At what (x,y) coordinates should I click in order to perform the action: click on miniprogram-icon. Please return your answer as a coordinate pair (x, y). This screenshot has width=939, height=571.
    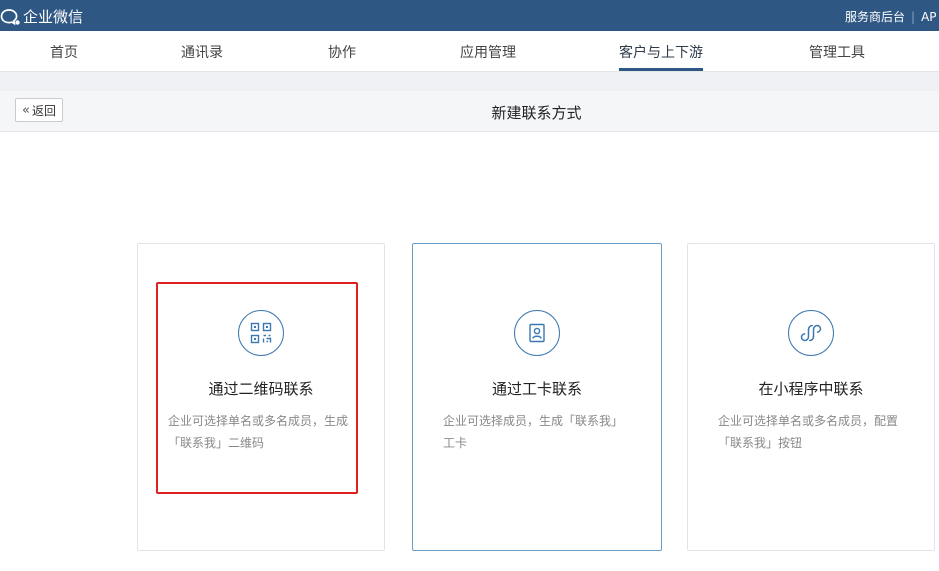
    Looking at the image, I should click on (811, 333).